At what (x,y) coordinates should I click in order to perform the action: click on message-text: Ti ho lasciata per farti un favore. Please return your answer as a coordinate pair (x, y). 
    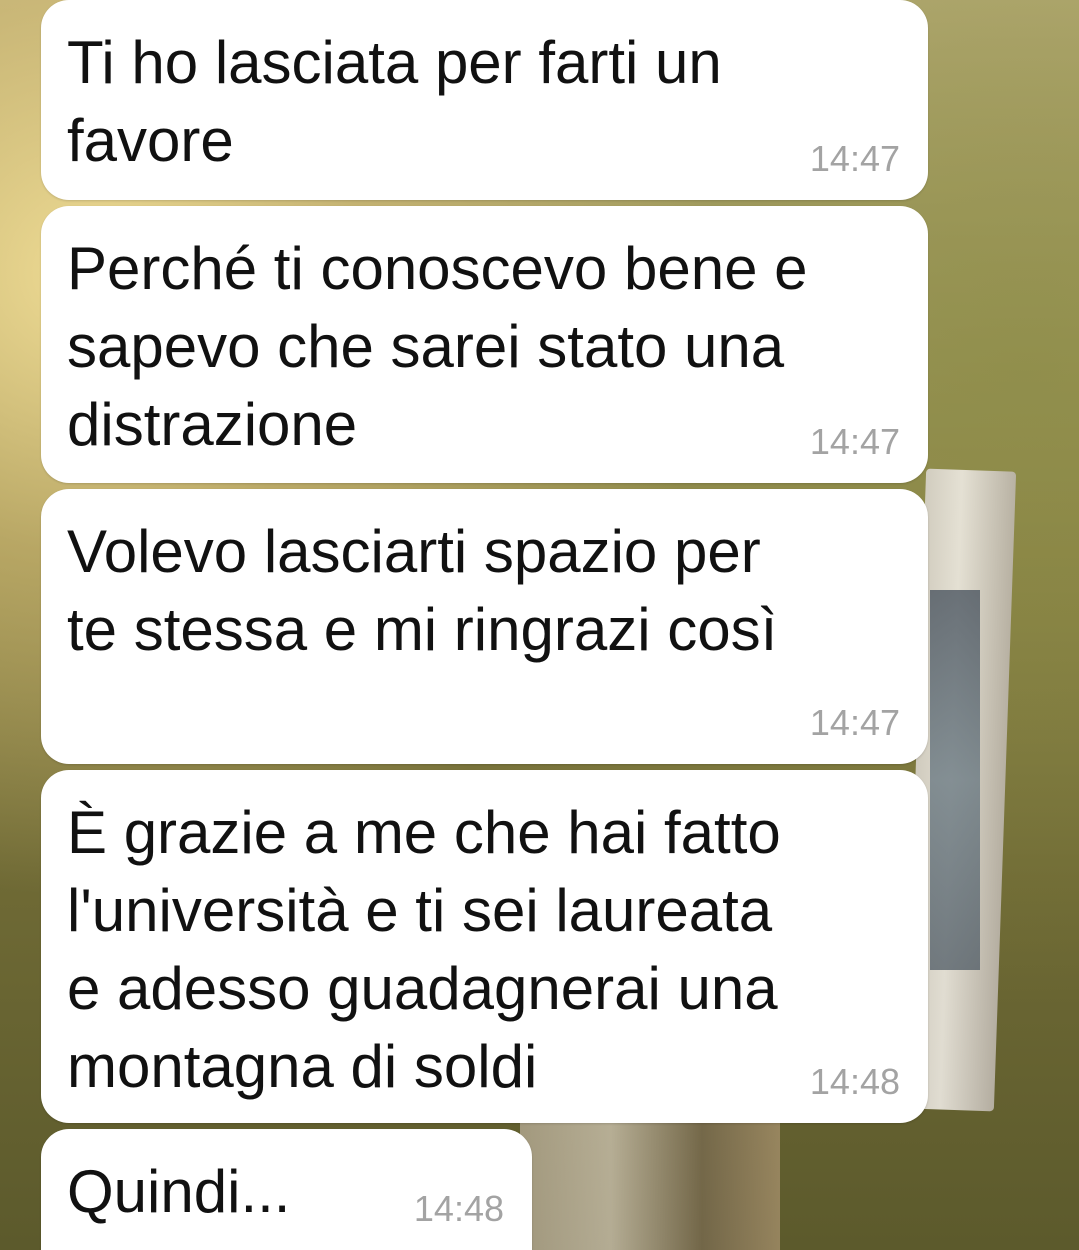
    Looking at the image, I should click on (394, 101).